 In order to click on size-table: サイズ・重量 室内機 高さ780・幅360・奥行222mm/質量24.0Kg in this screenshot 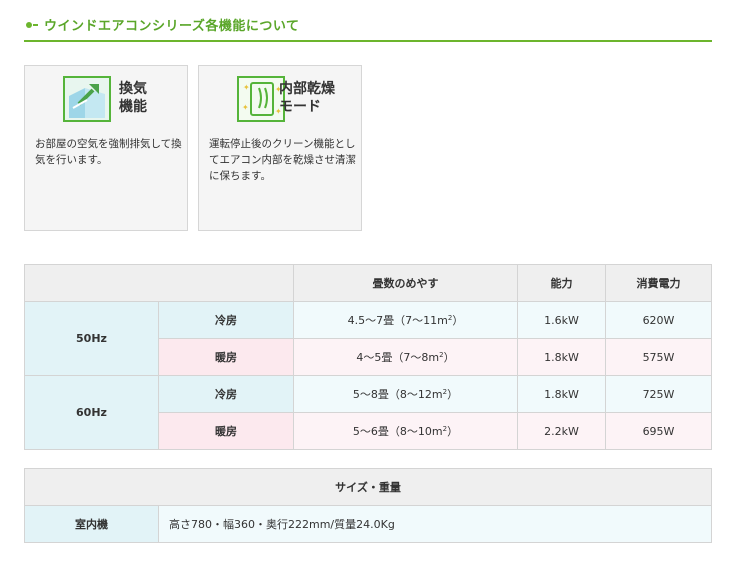, I will do `click(368, 505)`.